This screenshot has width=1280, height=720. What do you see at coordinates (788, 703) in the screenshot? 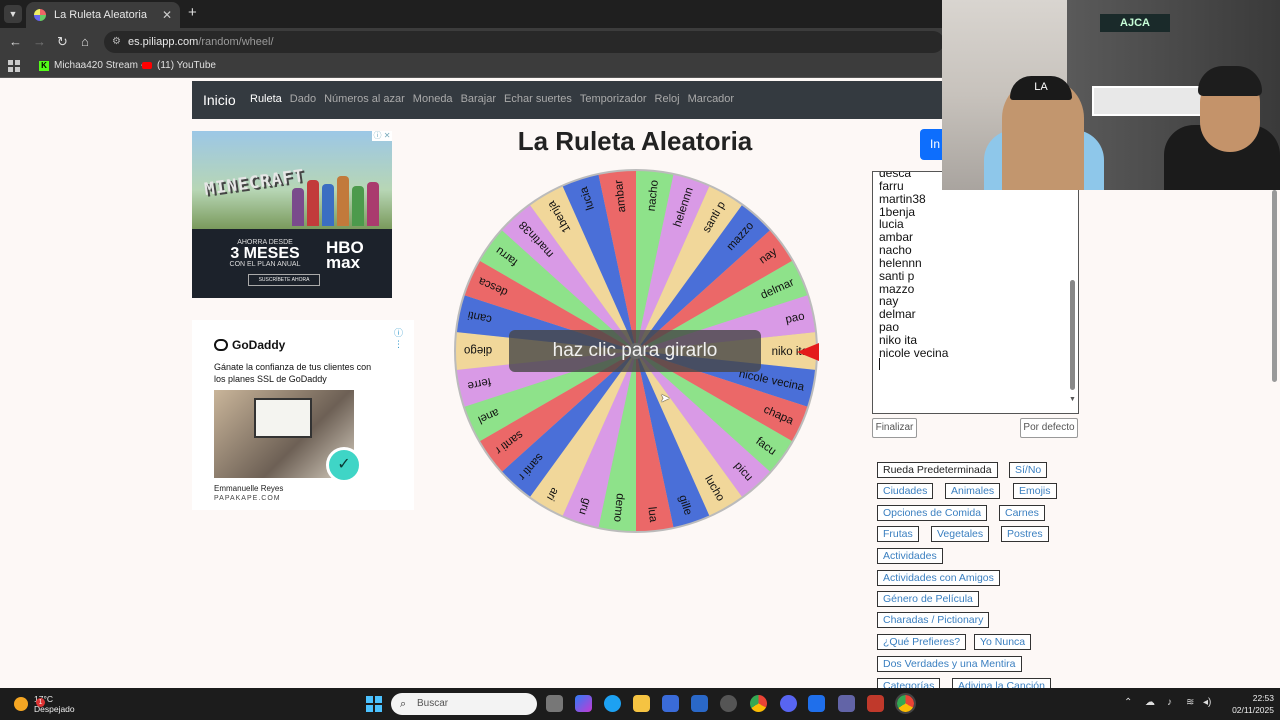
I see `discord-icon` at bounding box center [788, 703].